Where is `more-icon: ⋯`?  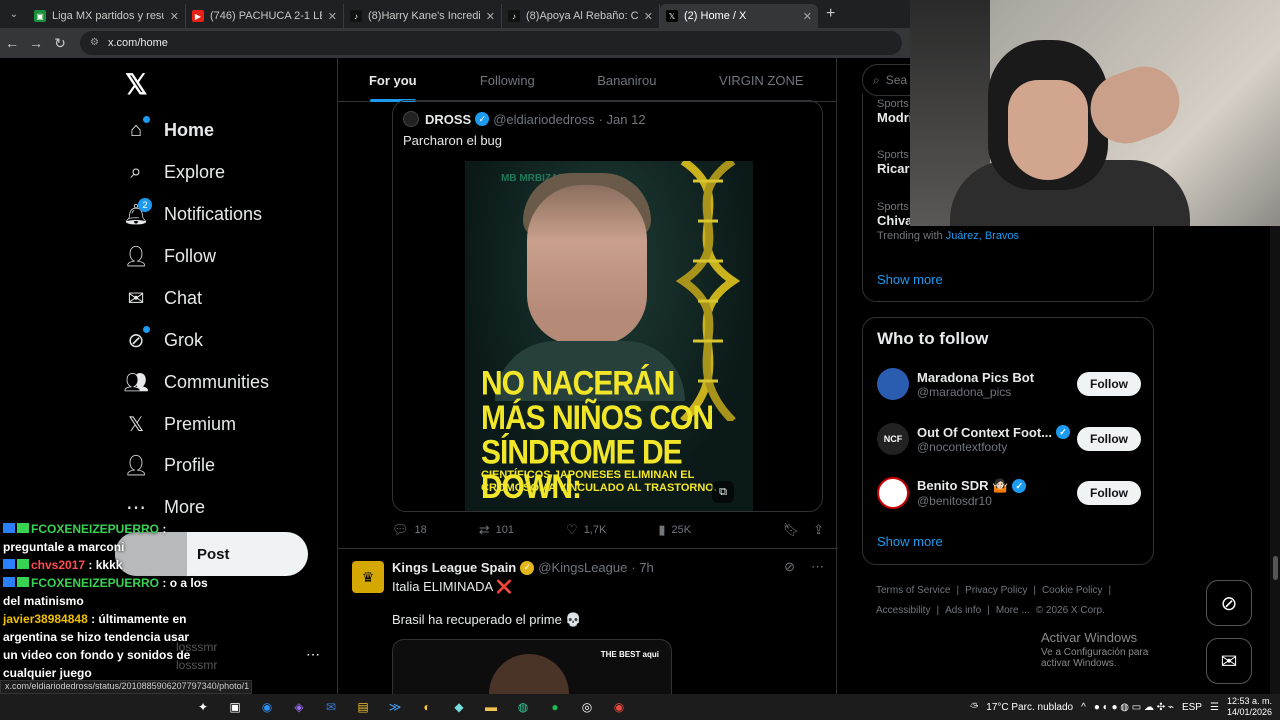 more-icon: ⋯ is located at coordinates (136, 507).